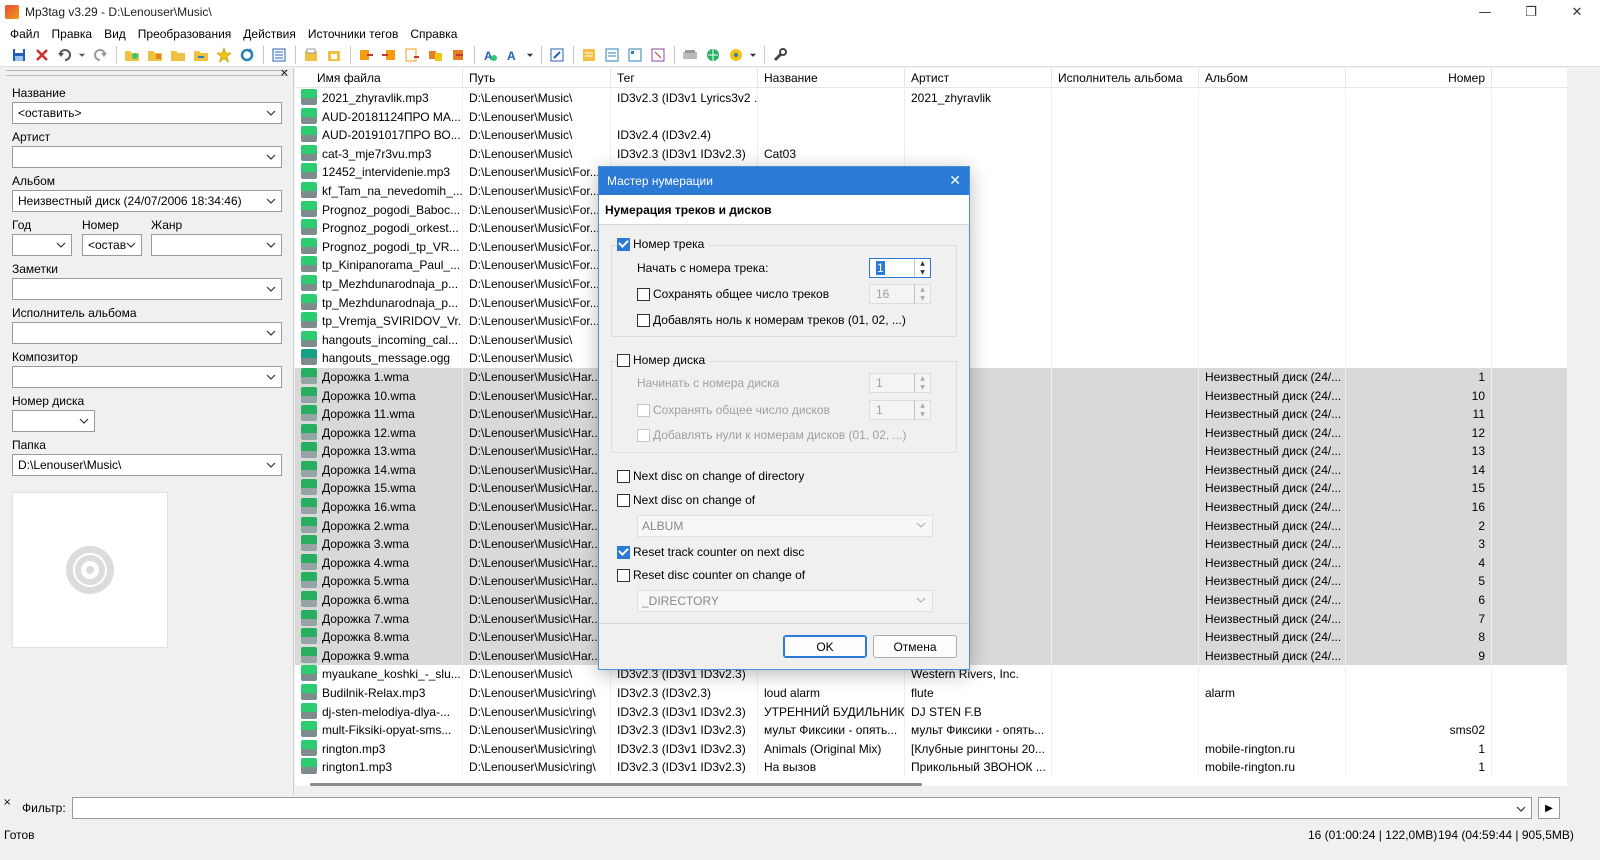 This screenshot has height=860, width=1600. I want to click on ok-button: OK, so click(825, 646).